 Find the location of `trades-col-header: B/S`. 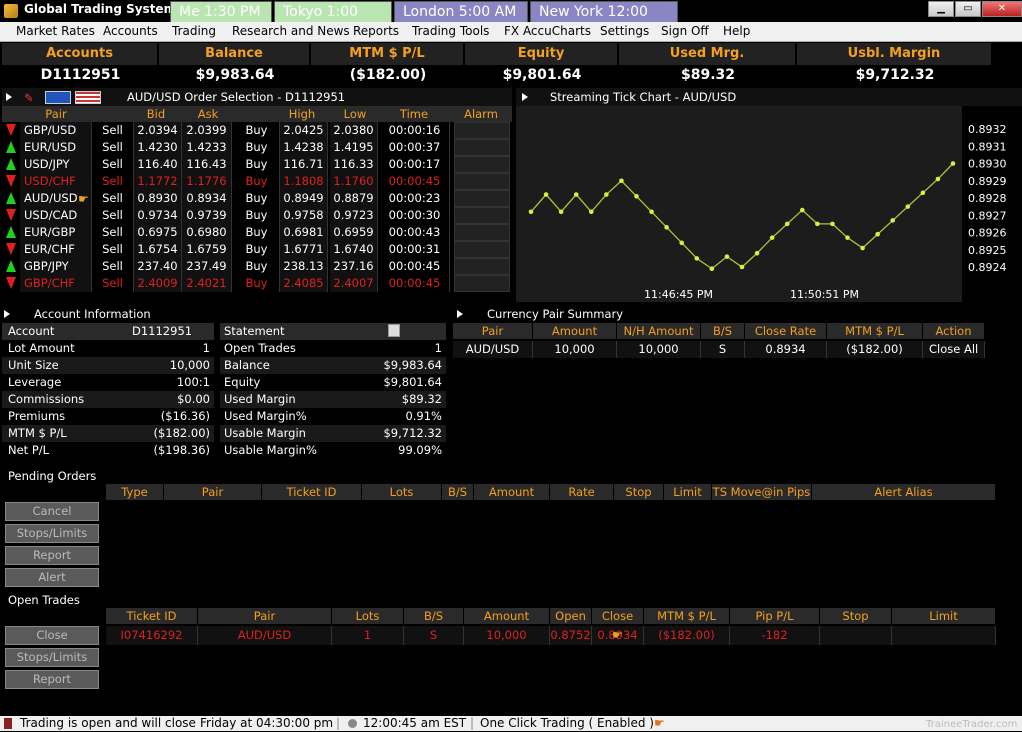

trades-col-header: B/S is located at coordinates (434, 616).